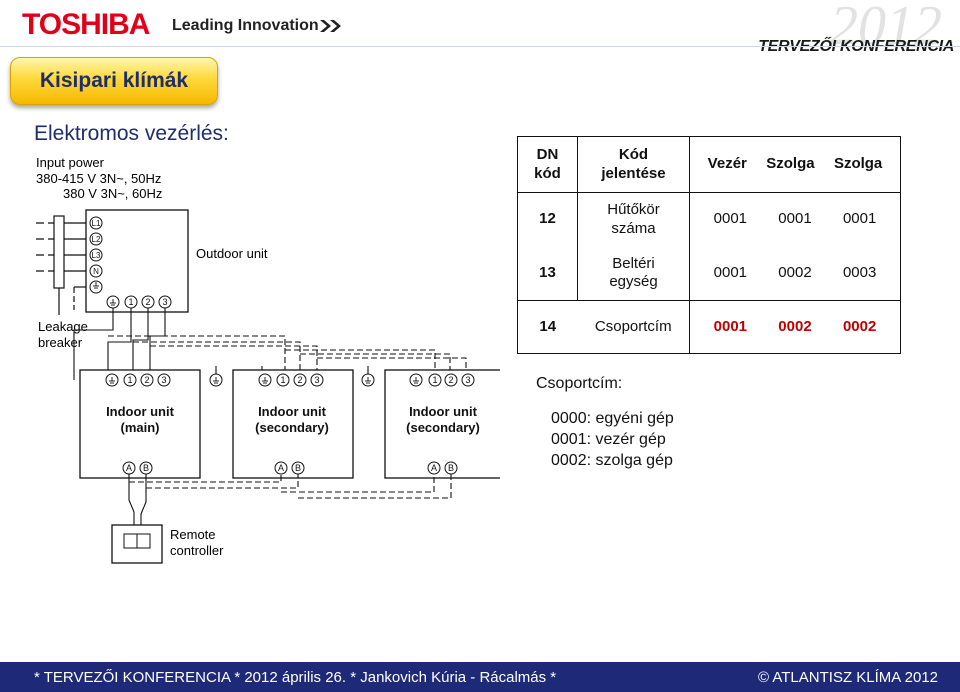 The height and width of the screenshot is (692, 960). What do you see at coordinates (146, 468) in the screenshot?
I see `indoor1-terminal-b: B` at bounding box center [146, 468].